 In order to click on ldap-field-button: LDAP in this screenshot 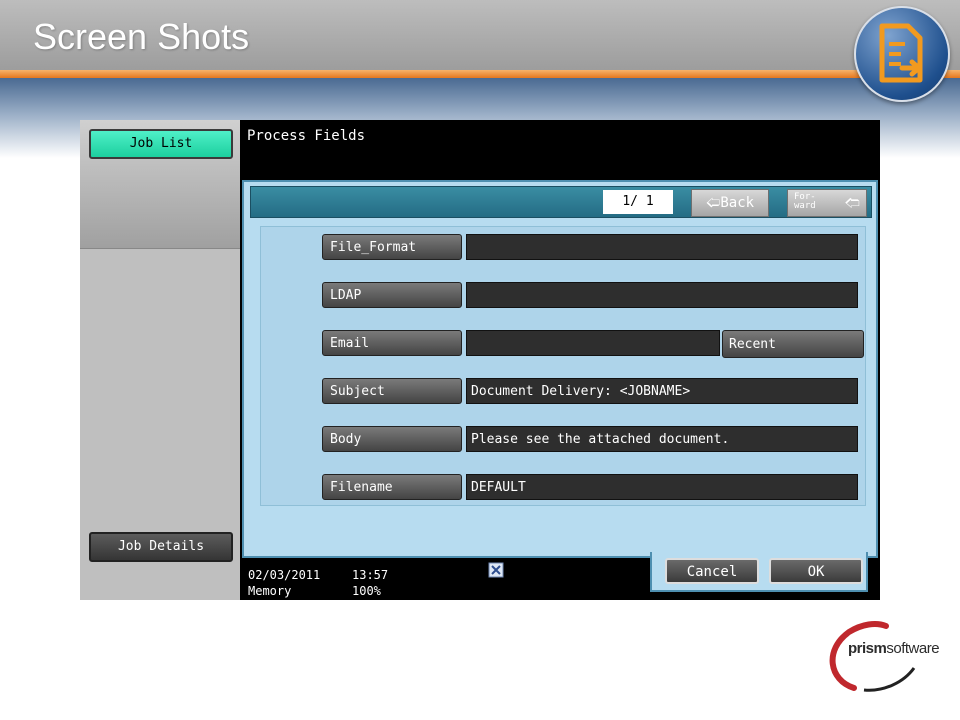, I will do `click(392, 295)`.